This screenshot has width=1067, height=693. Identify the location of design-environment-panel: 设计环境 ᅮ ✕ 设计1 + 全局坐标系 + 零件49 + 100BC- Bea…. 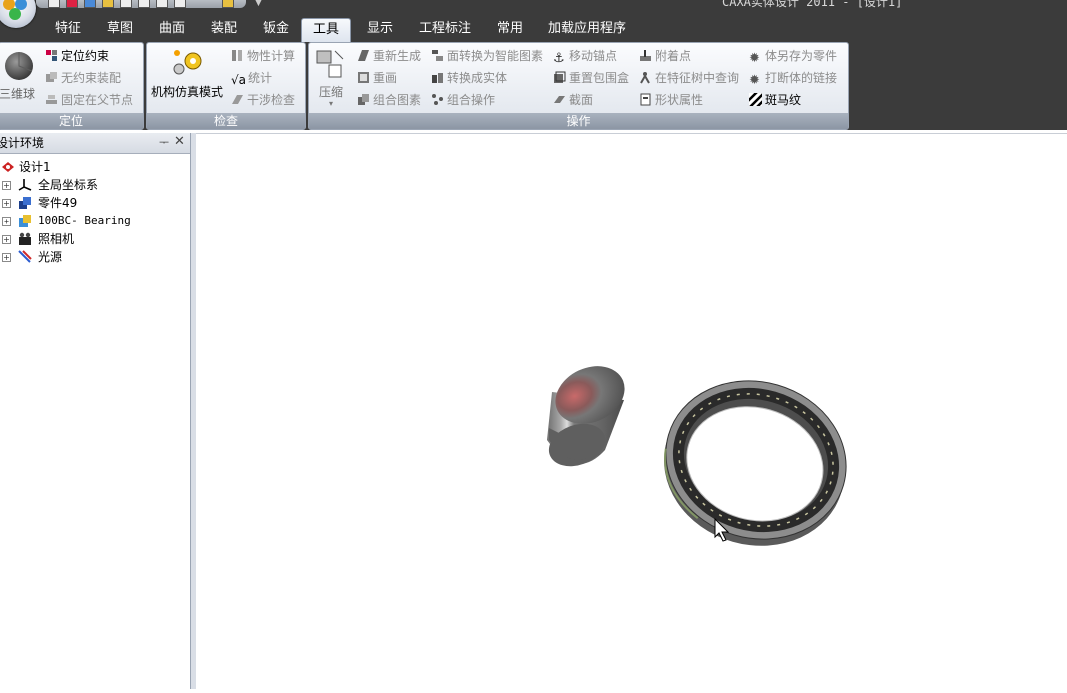
(95, 411).